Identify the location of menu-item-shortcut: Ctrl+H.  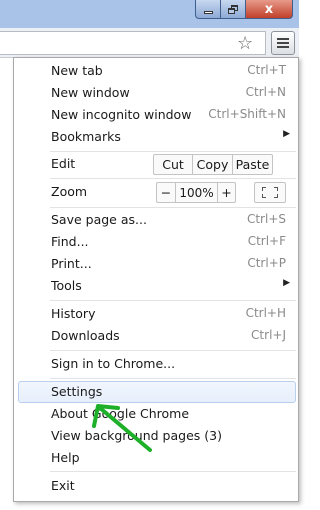
(265, 313).